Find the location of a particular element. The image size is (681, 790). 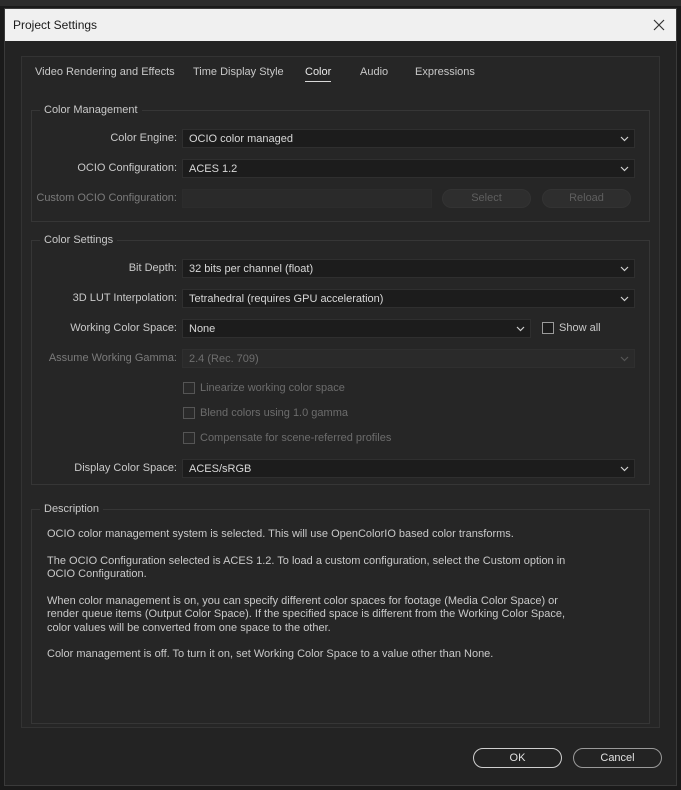

bit-depth-label: Bit Depth: is located at coordinates (152, 268).